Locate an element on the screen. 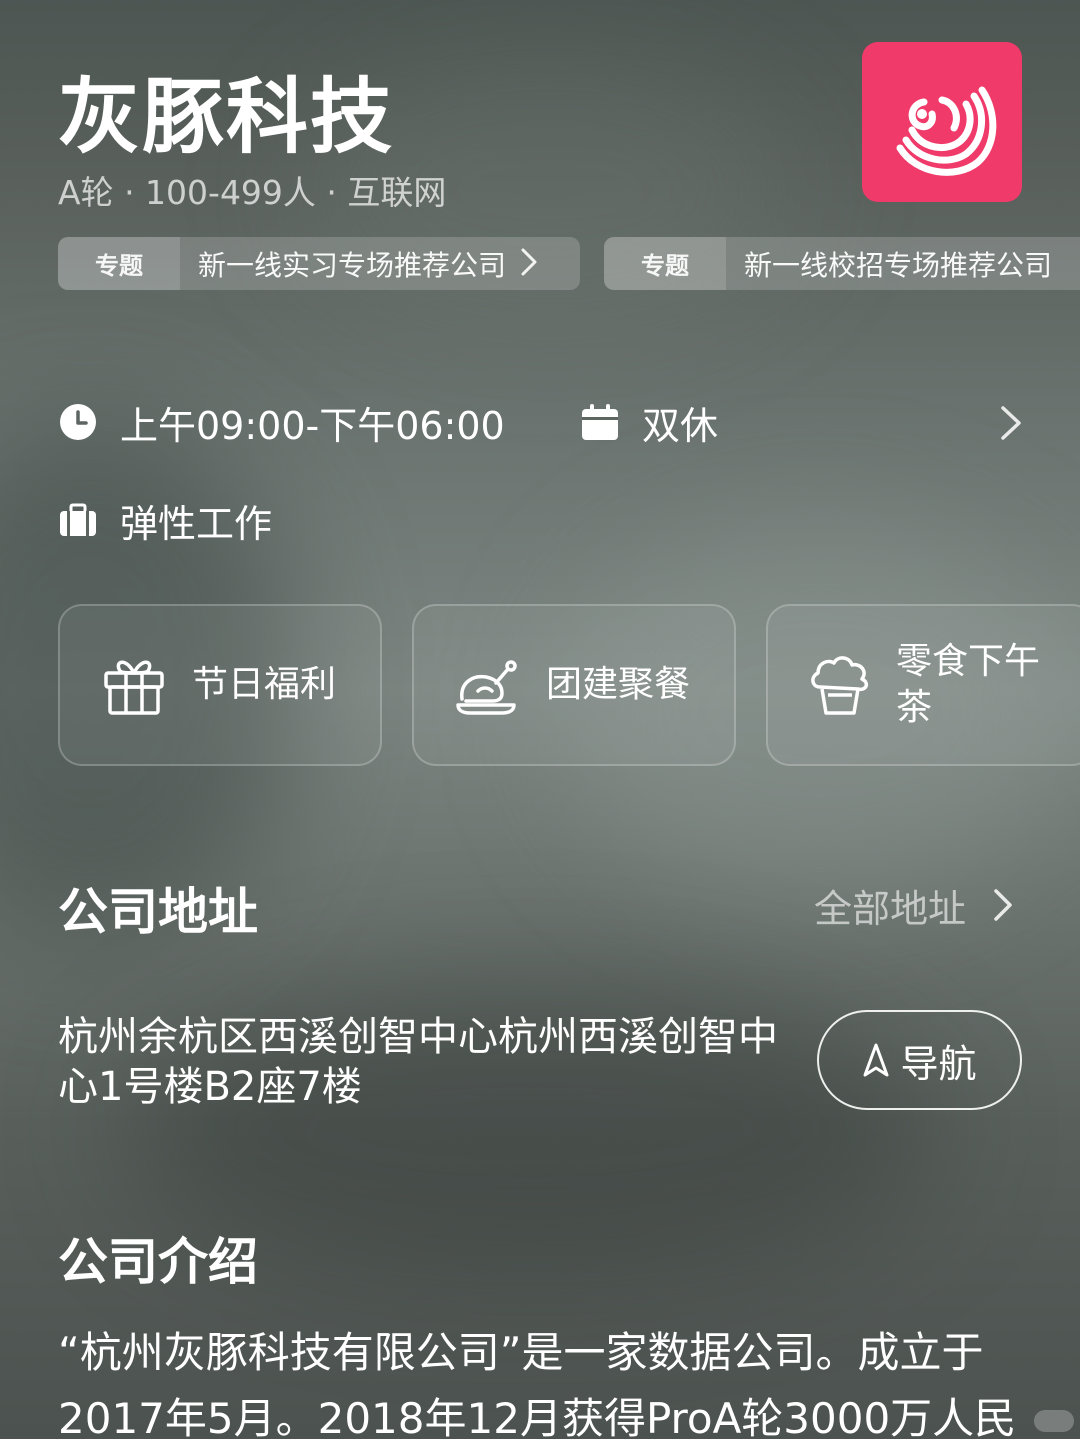 The height and width of the screenshot is (1439, 1080). calendar-icon is located at coordinates (600, 422).